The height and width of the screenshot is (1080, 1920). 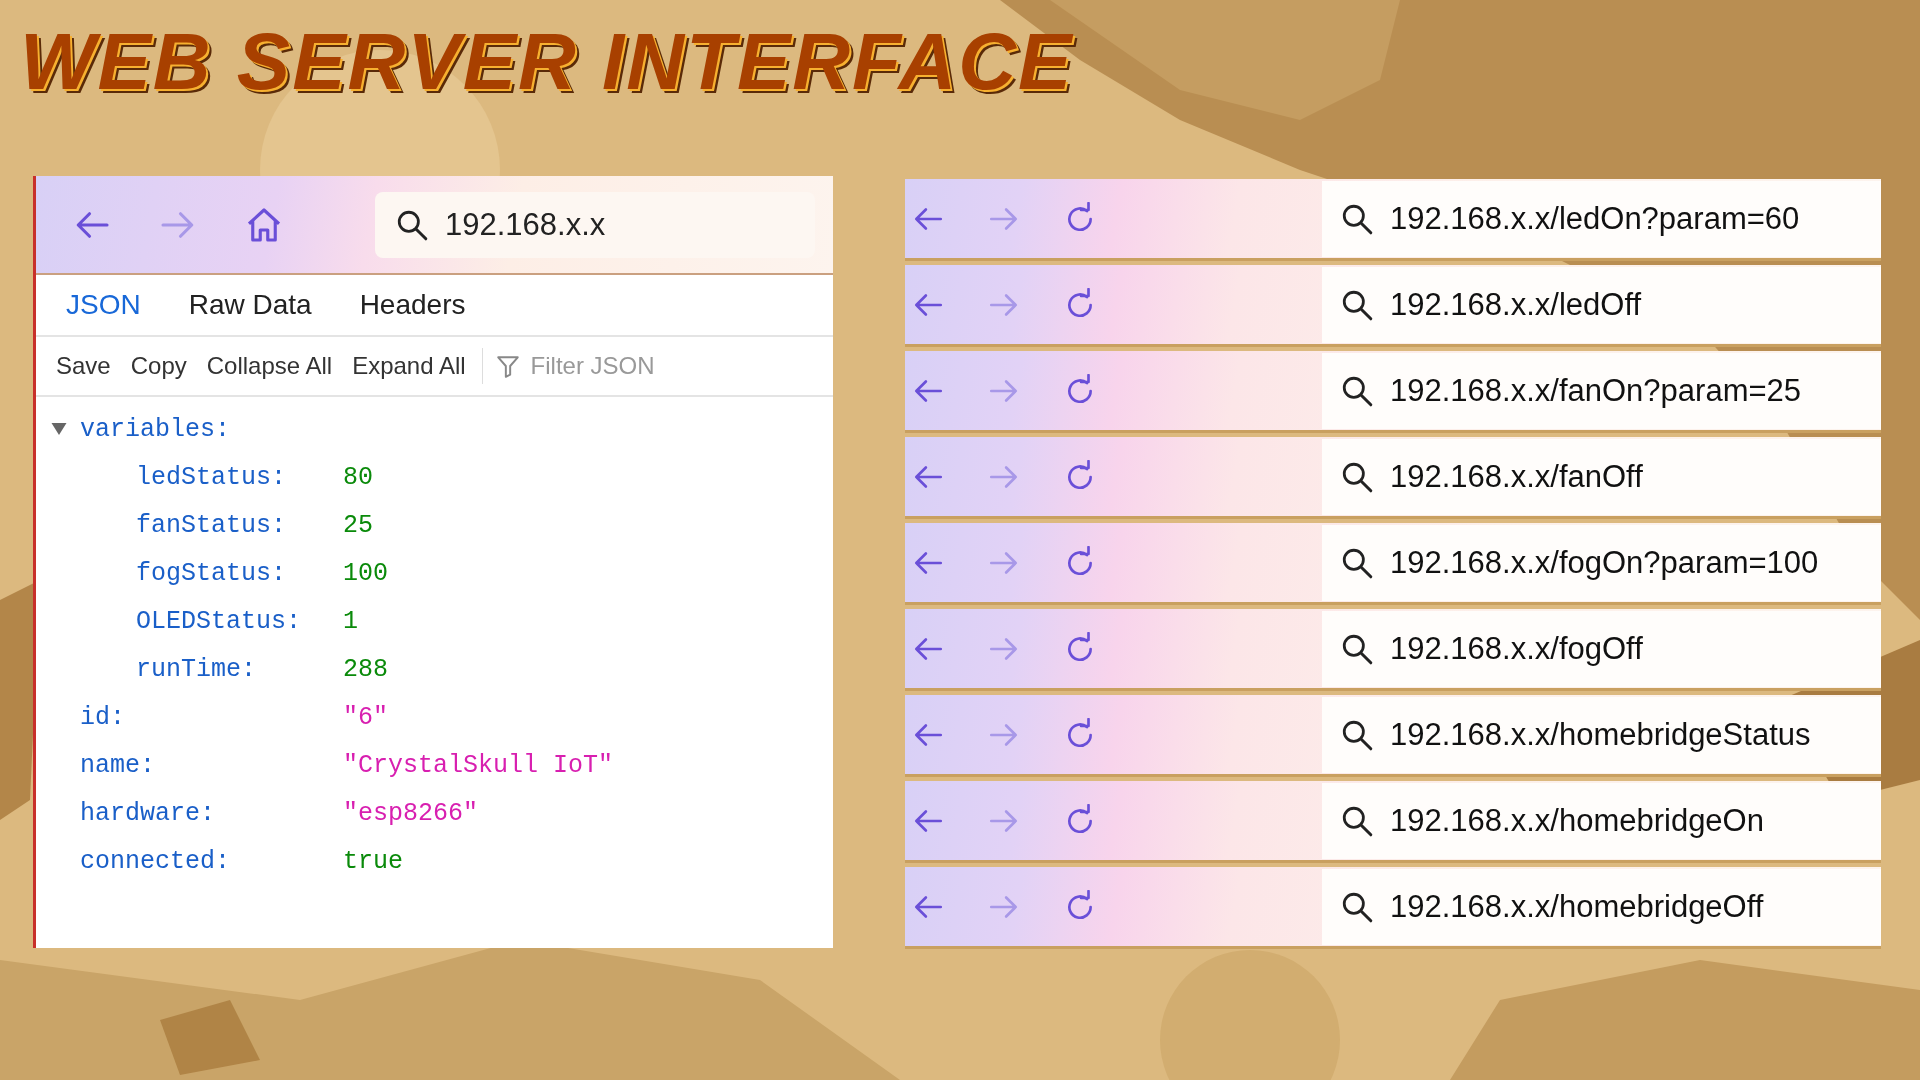 What do you see at coordinates (196, 669) in the screenshot?
I see `json-key: runTime:` at bounding box center [196, 669].